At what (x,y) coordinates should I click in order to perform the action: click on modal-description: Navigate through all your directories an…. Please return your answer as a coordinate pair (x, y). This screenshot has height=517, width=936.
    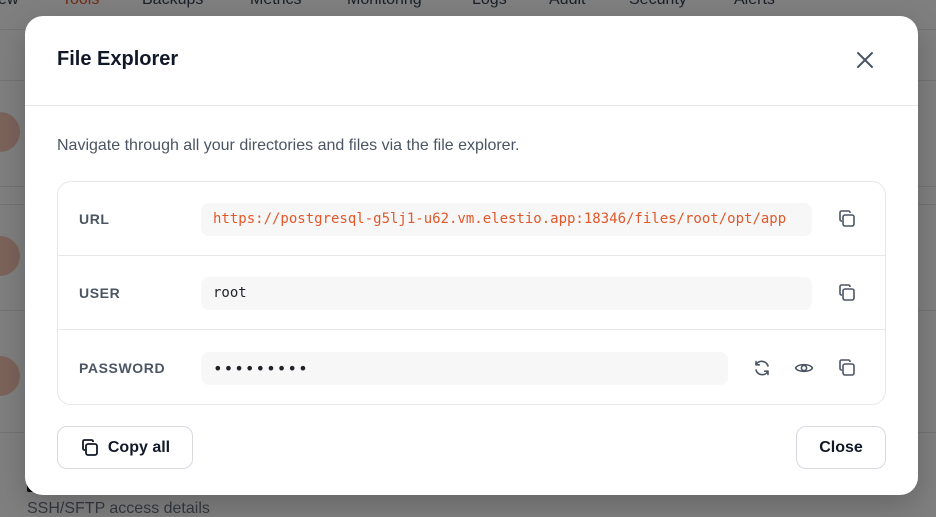
    Looking at the image, I should click on (288, 145).